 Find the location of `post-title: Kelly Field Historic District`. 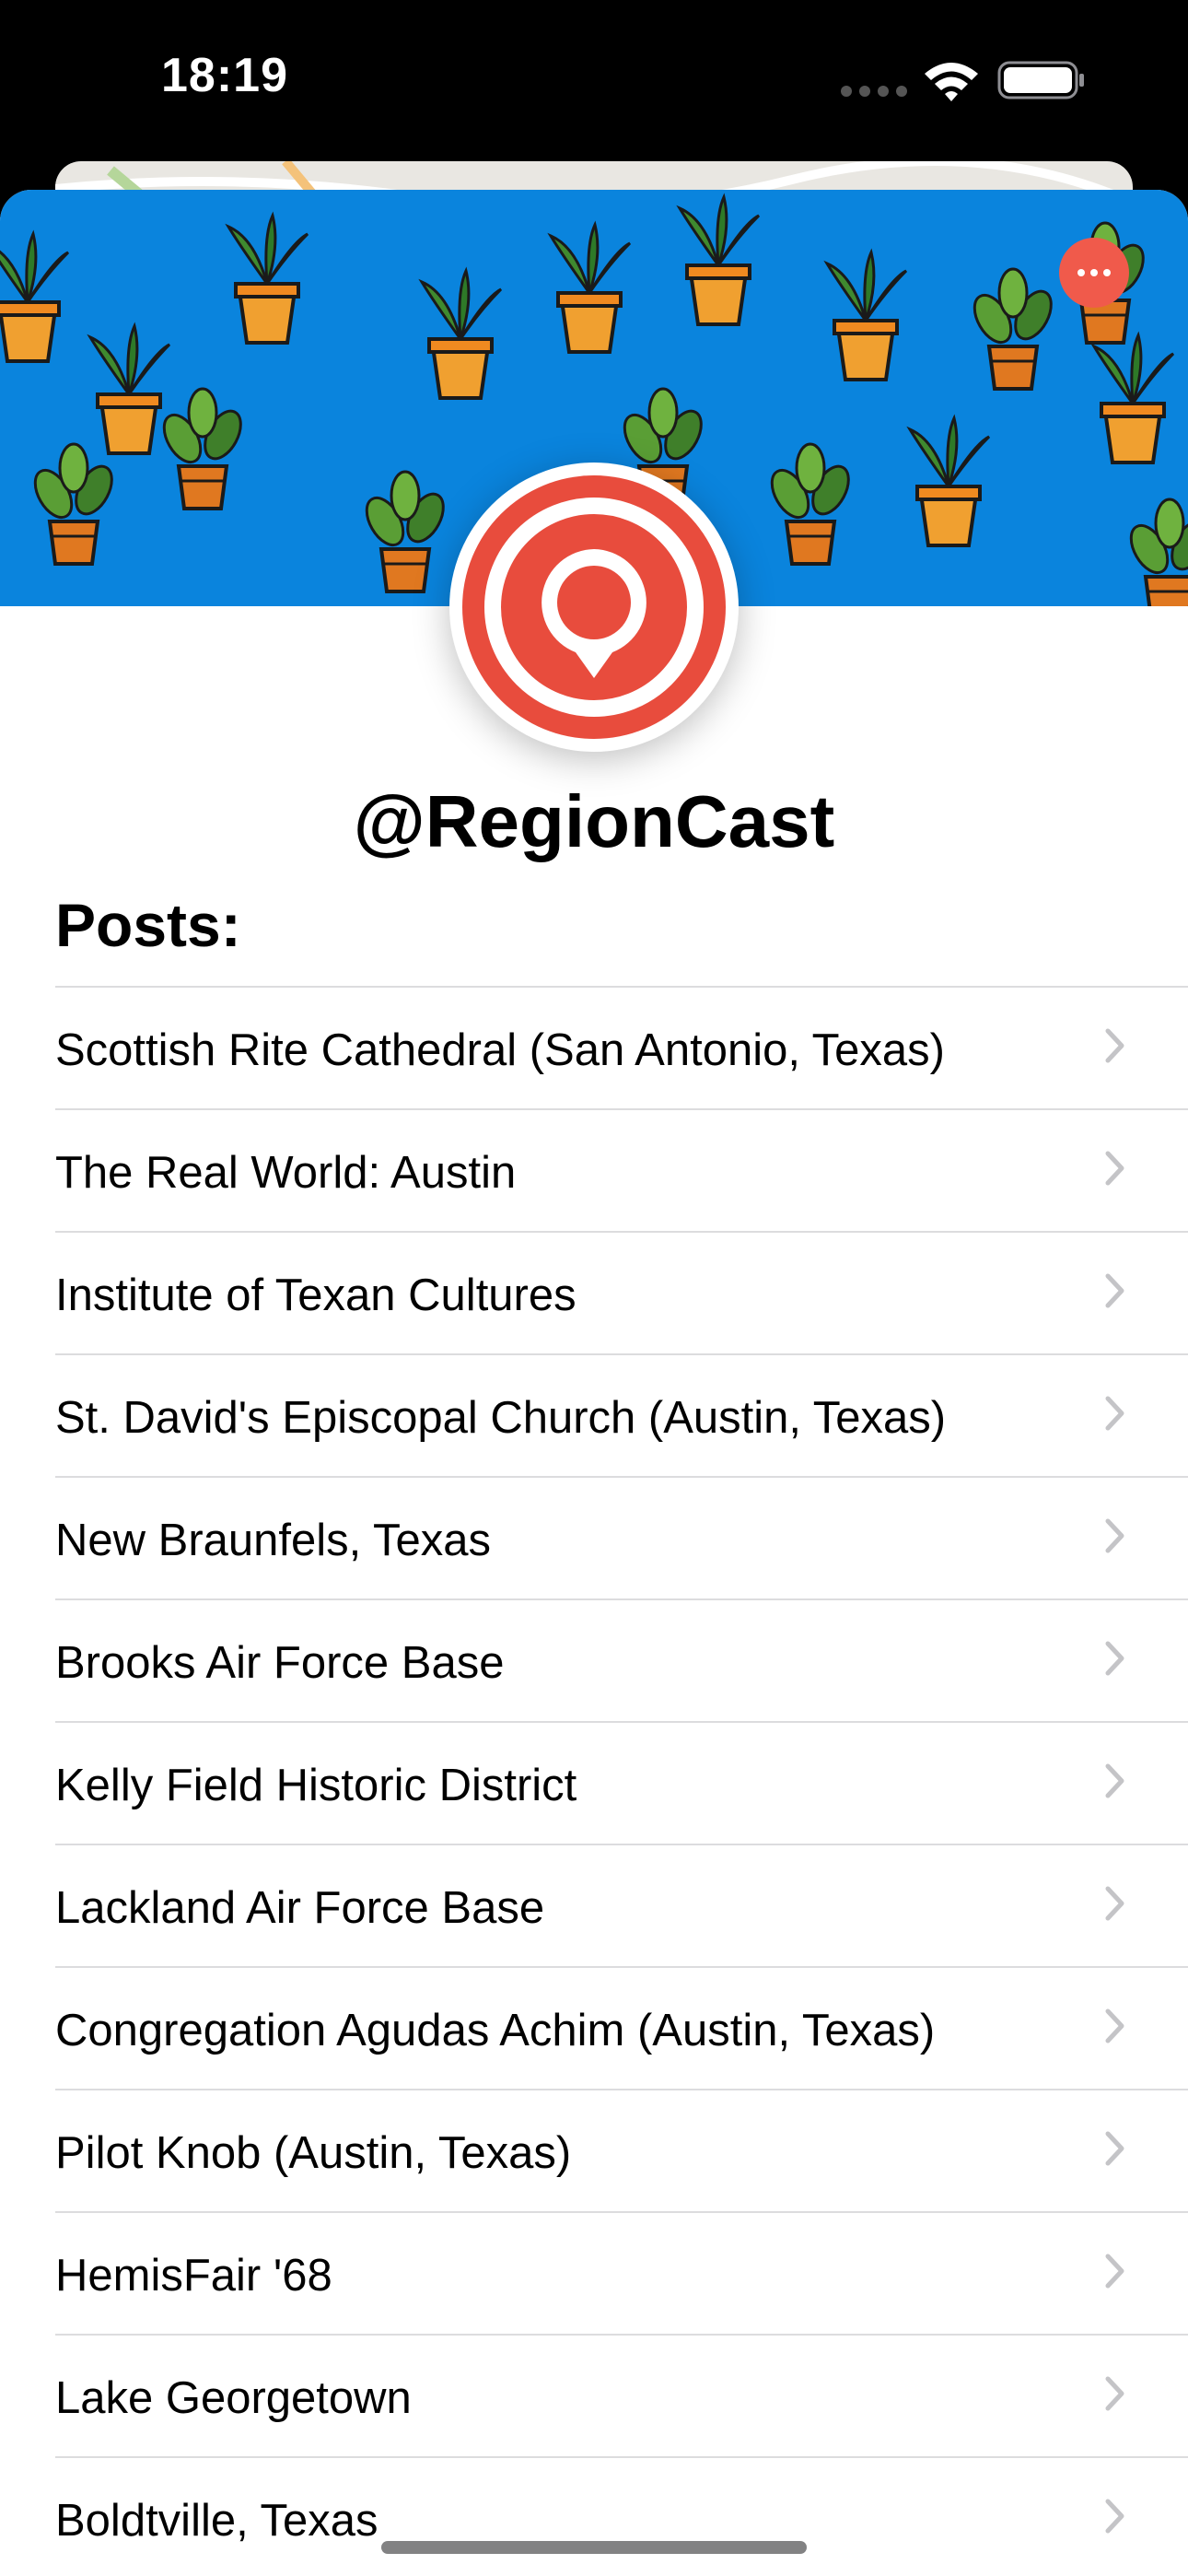

post-title: Kelly Field Historic District is located at coordinates (316, 1785).